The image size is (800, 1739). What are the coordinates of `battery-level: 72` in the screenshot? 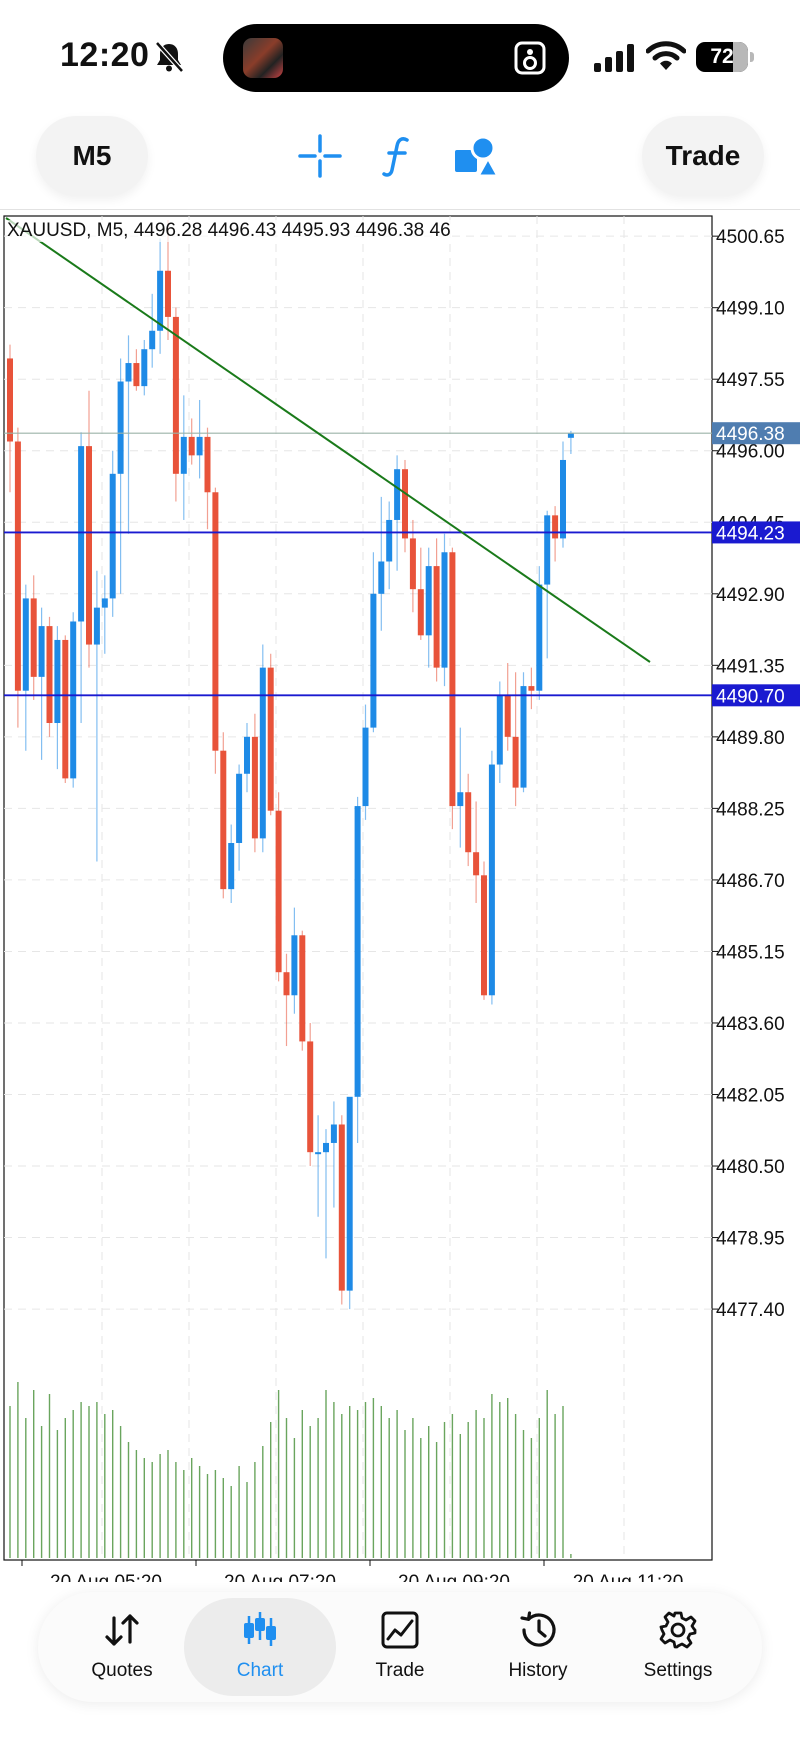 It's located at (722, 56).